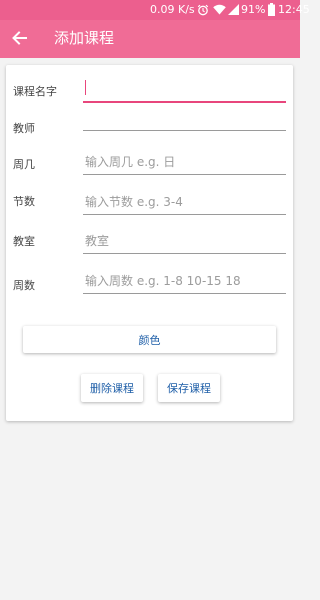 This screenshot has width=320, height=600. Describe the element at coordinates (85, 87) in the screenshot. I see `text-cursor` at that location.